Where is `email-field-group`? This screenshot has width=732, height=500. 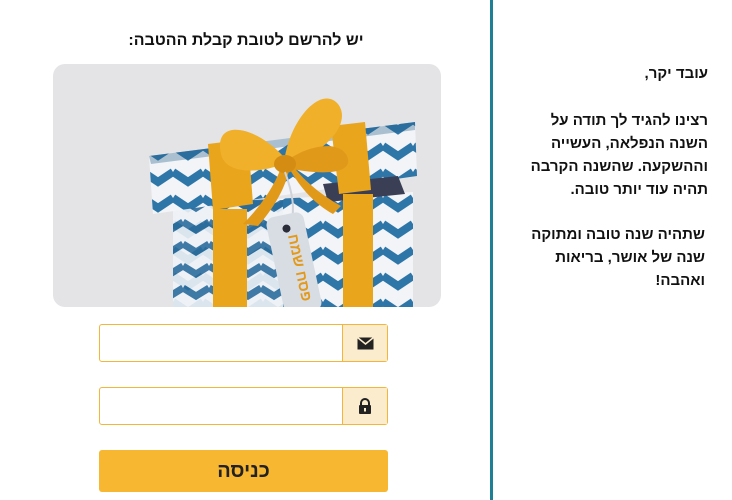 email-field-group is located at coordinates (243, 343).